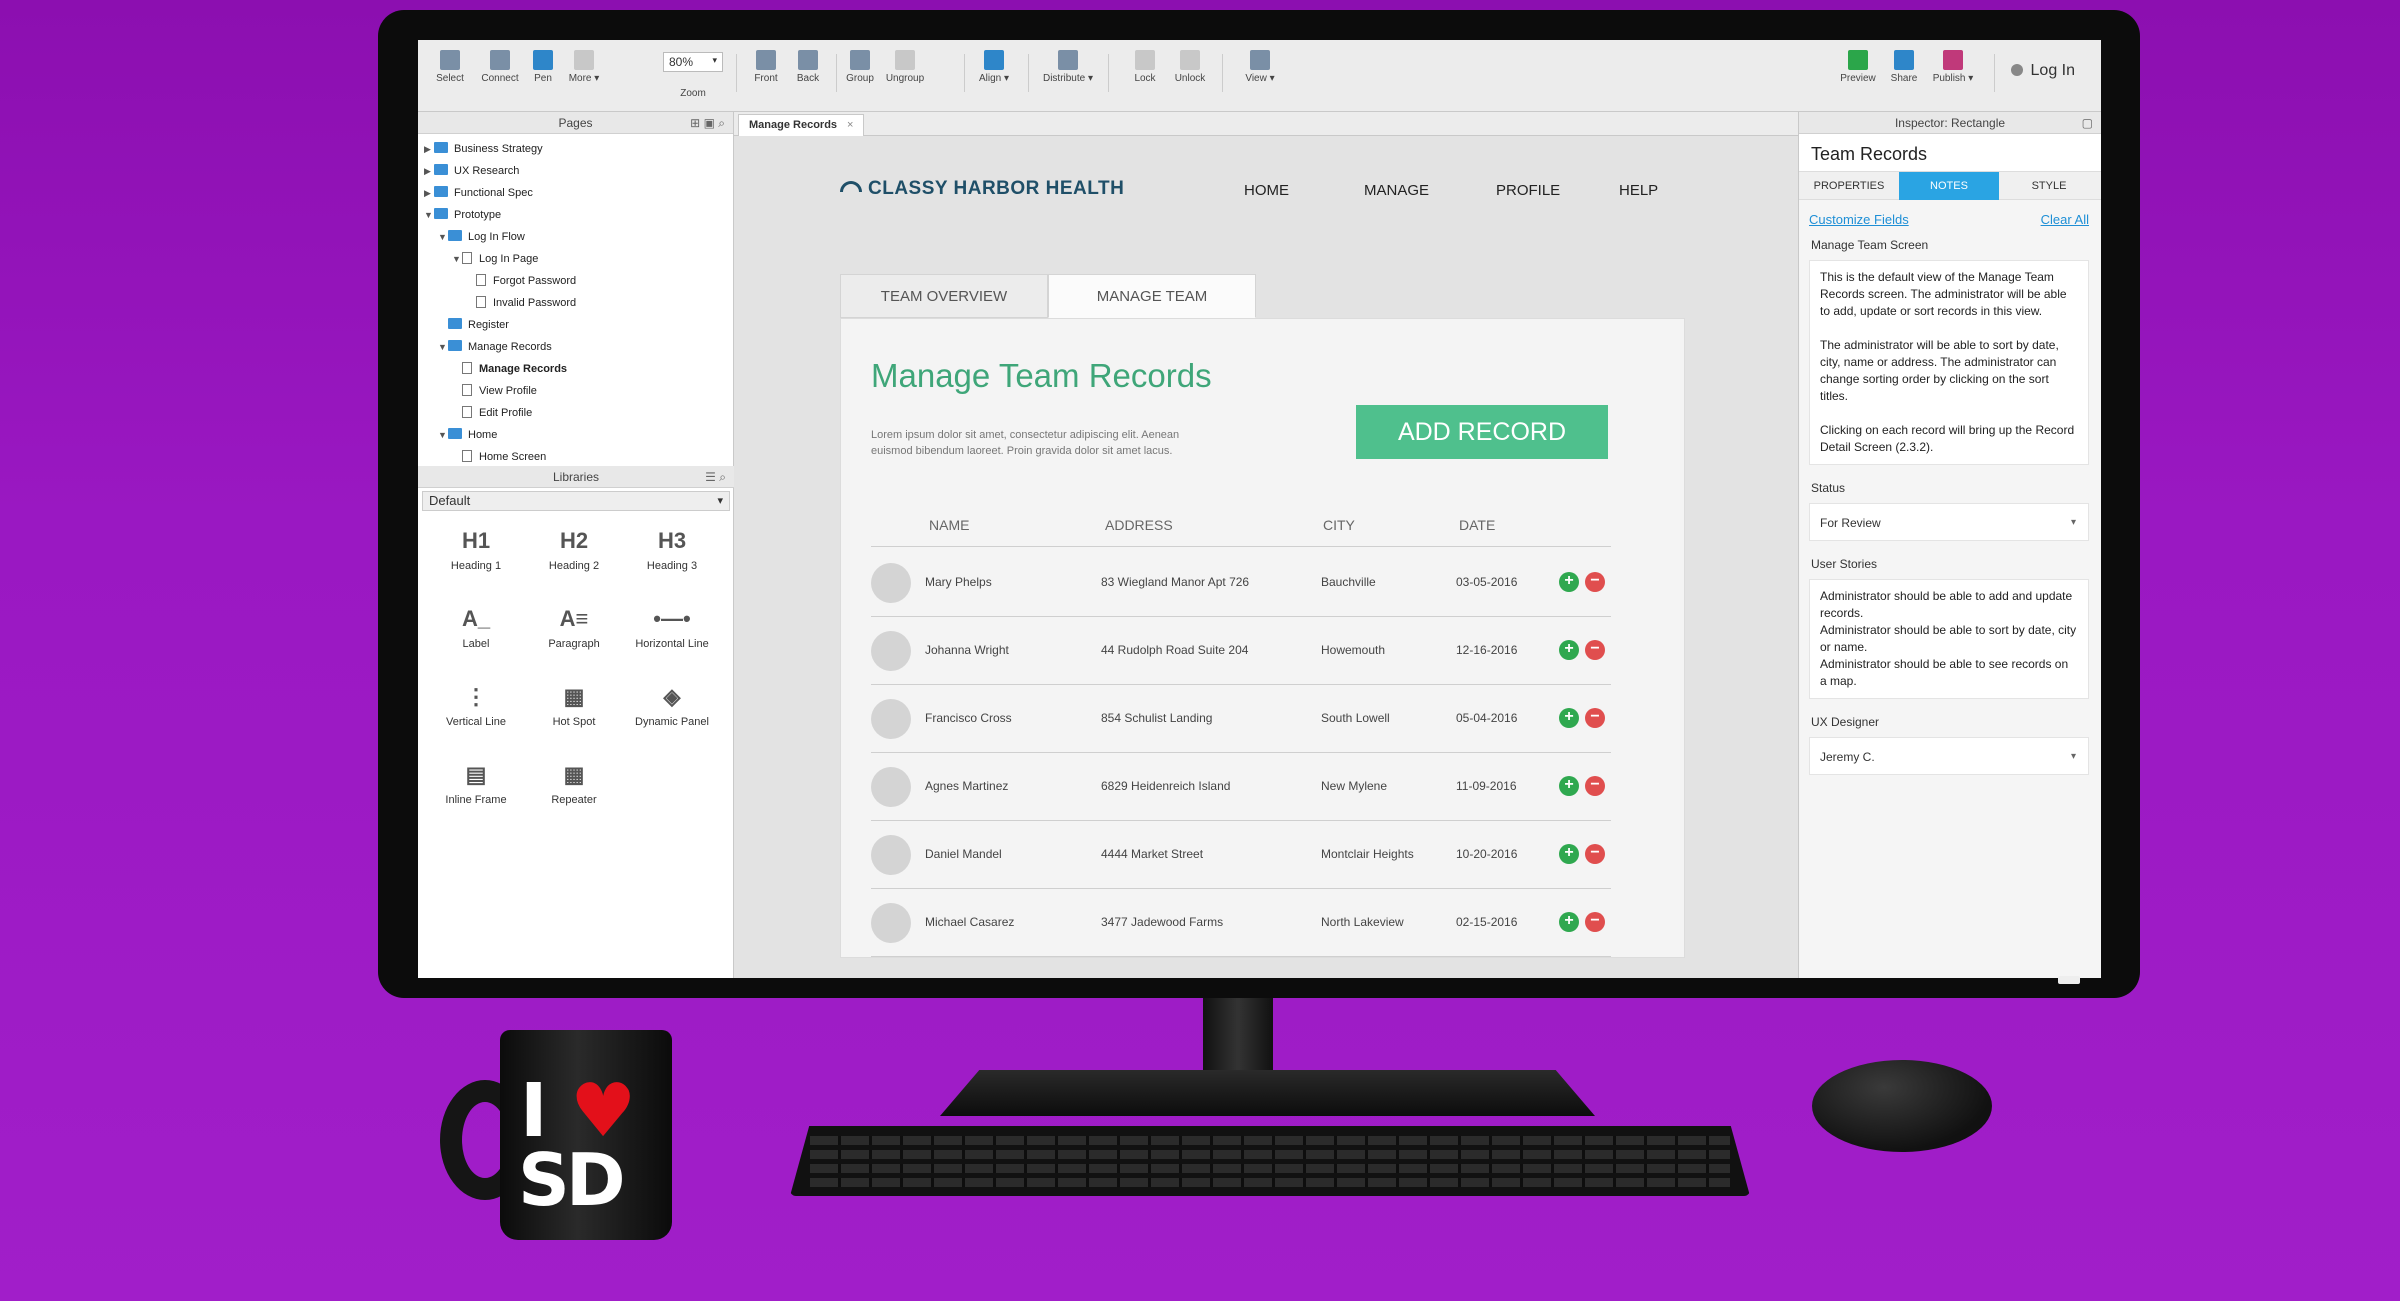  Describe the element at coordinates (1396, 190) in the screenshot. I see `nav-manage: MANAGE` at that location.